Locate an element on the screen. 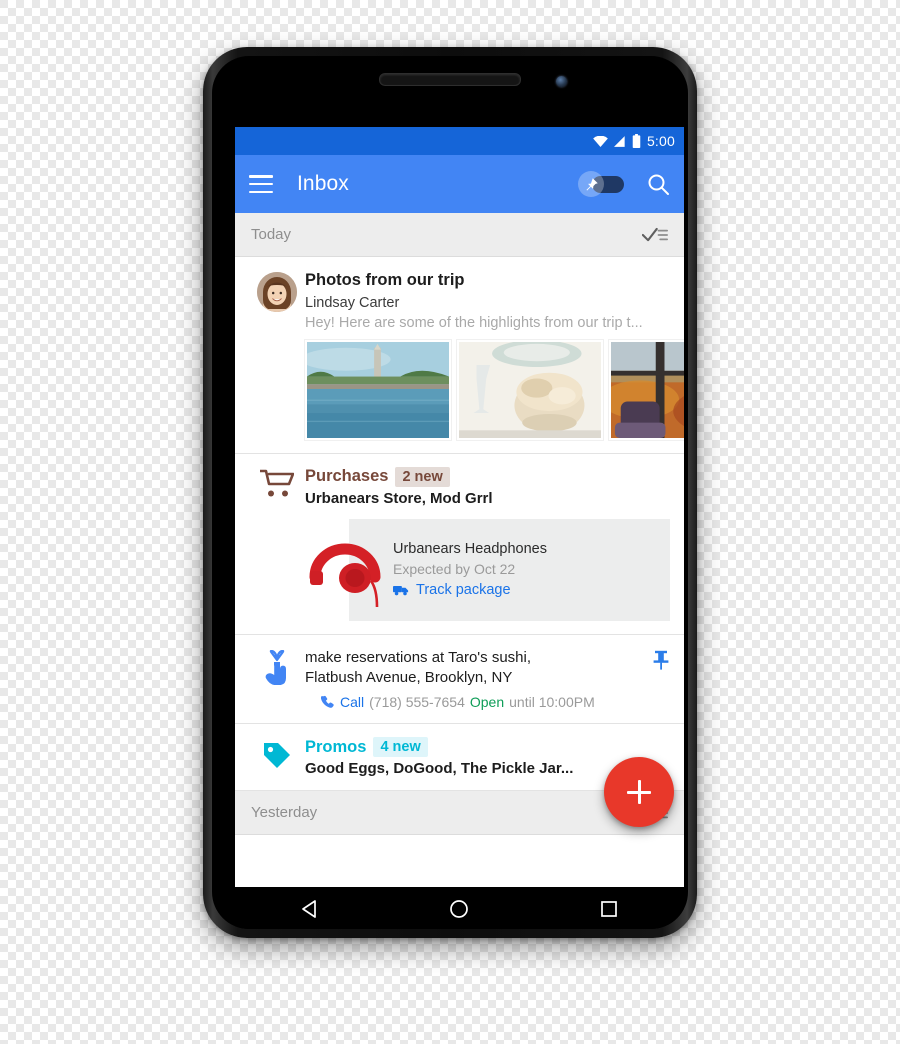 The width and height of the screenshot is (900, 1044). price-tag-icon is located at coordinates (277, 755).